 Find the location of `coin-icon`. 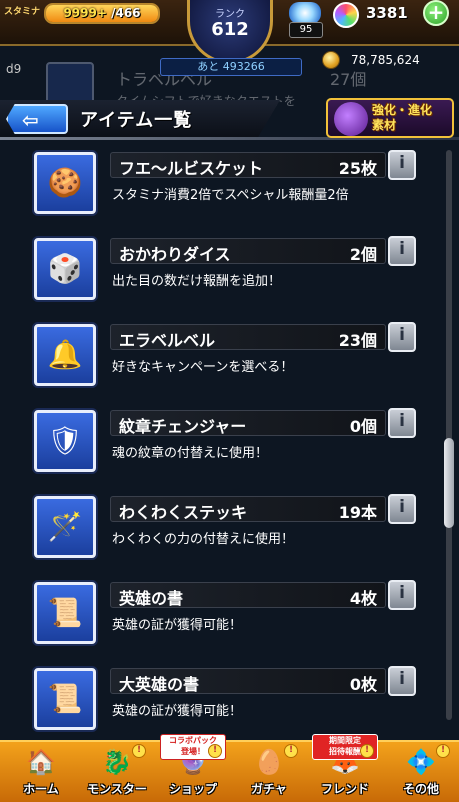

coin-icon is located at coordinates (331, 60).